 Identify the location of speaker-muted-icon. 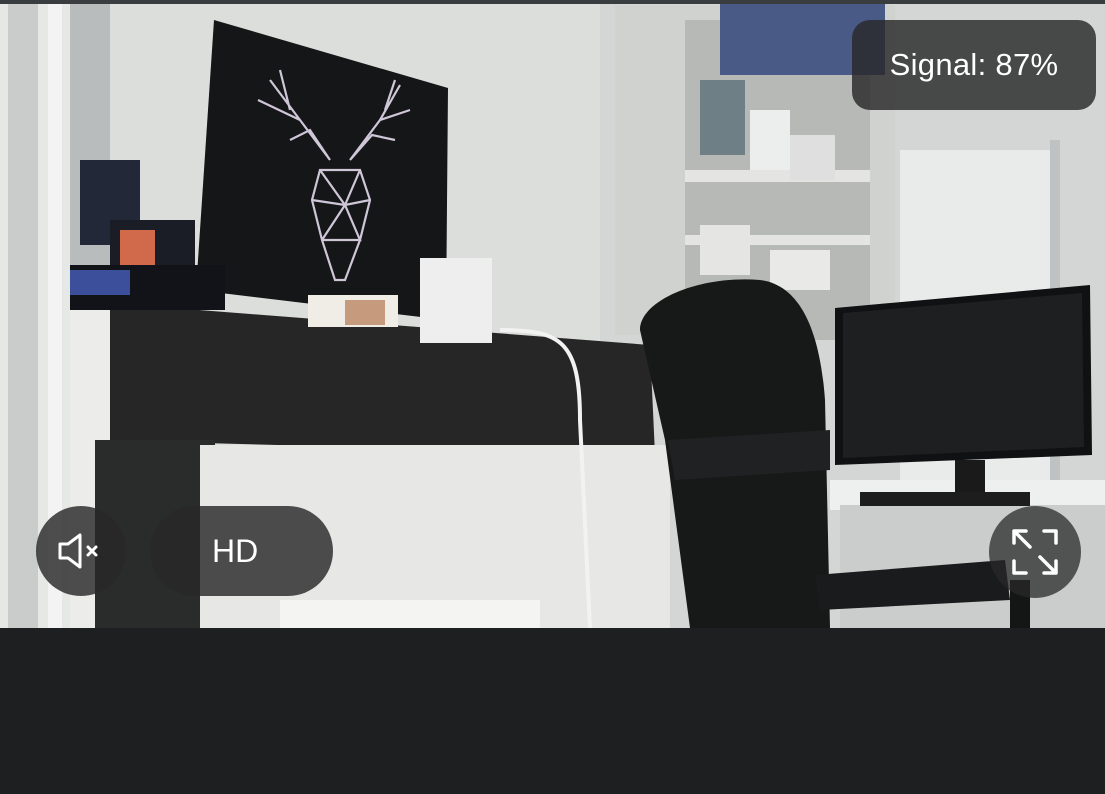
(78, 551).